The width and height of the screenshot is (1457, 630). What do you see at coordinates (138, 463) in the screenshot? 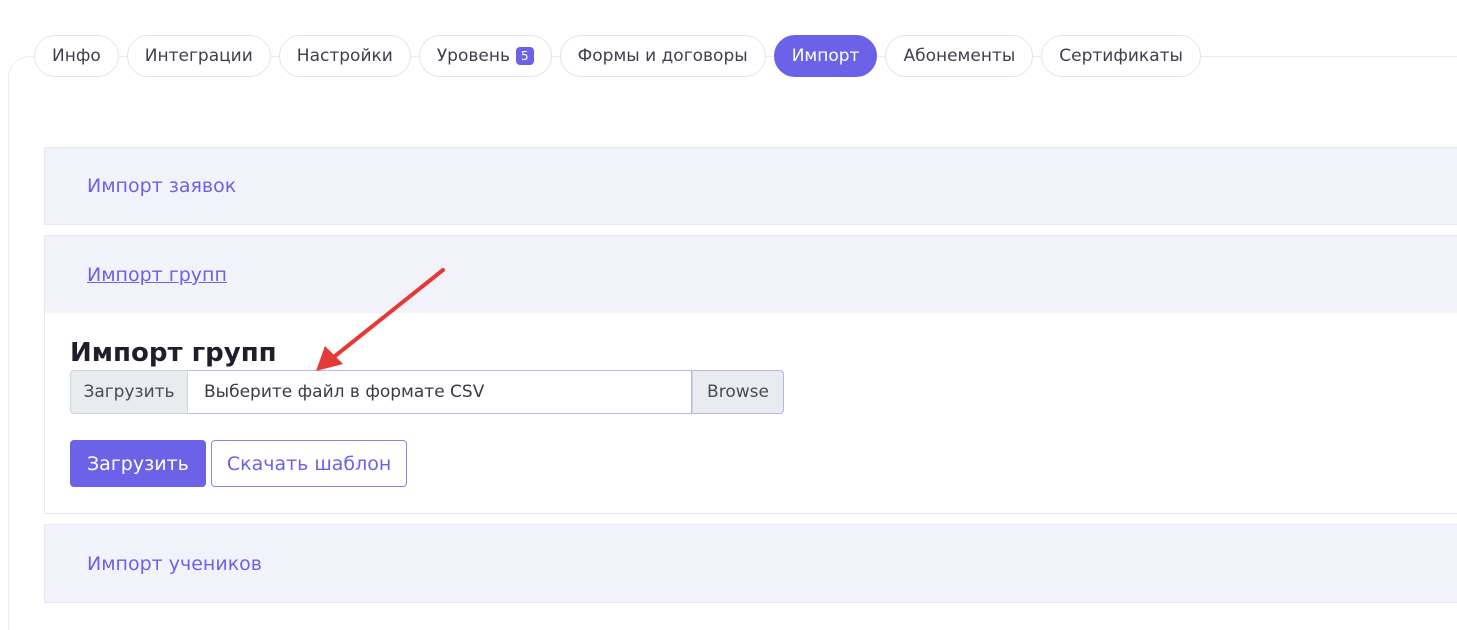
I see `upload-button: Загрузить` at bounding box center [138, 463].